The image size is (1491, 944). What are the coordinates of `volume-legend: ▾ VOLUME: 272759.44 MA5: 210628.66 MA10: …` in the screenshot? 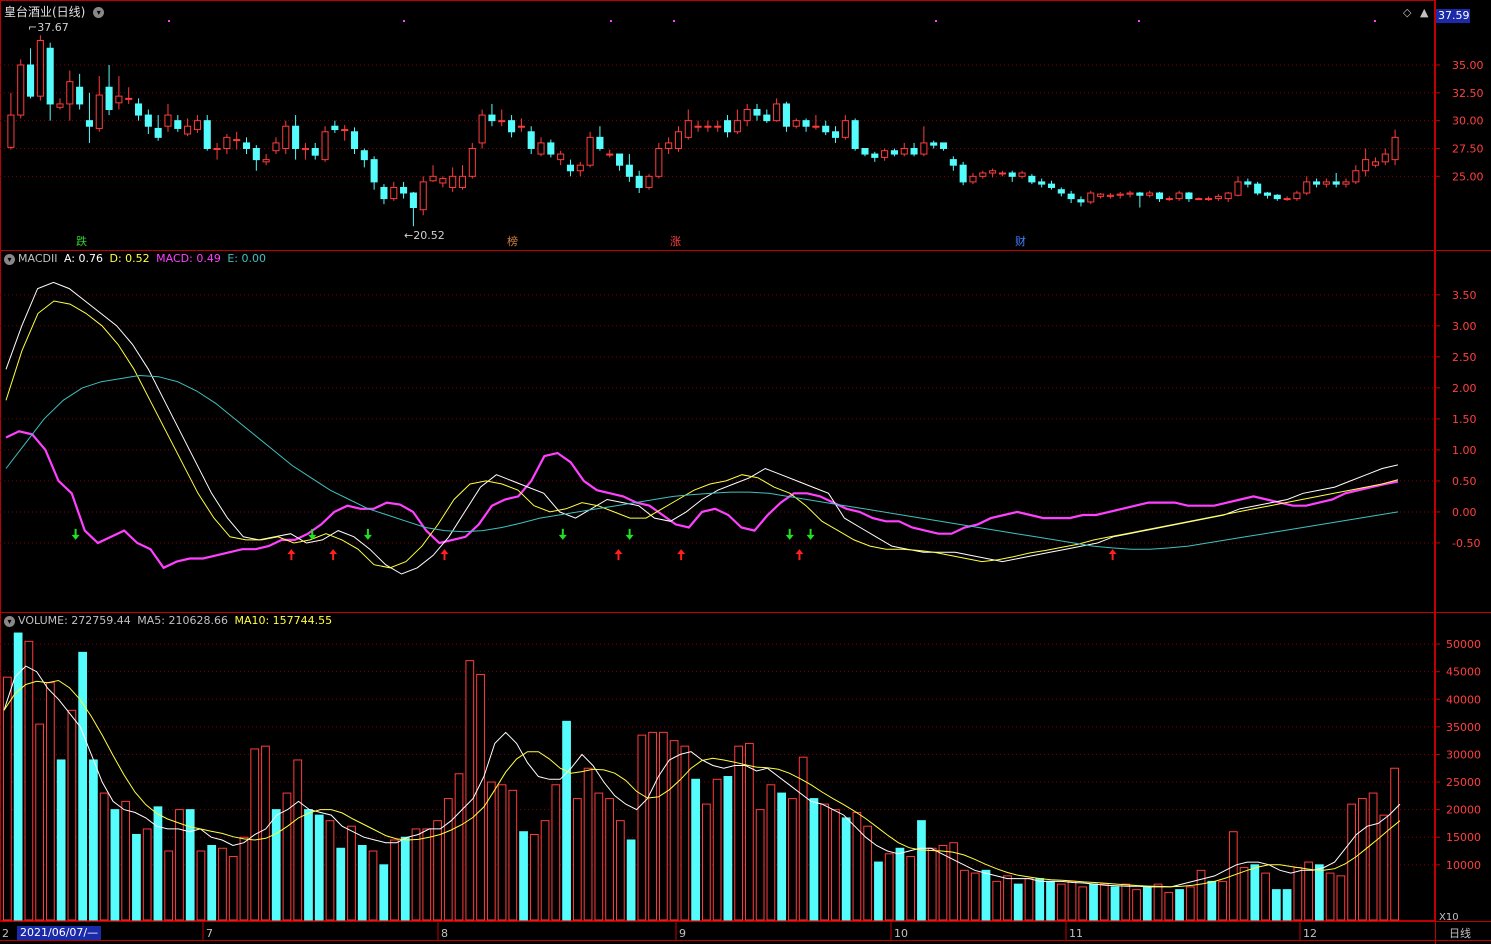 It's located at (168, 621).